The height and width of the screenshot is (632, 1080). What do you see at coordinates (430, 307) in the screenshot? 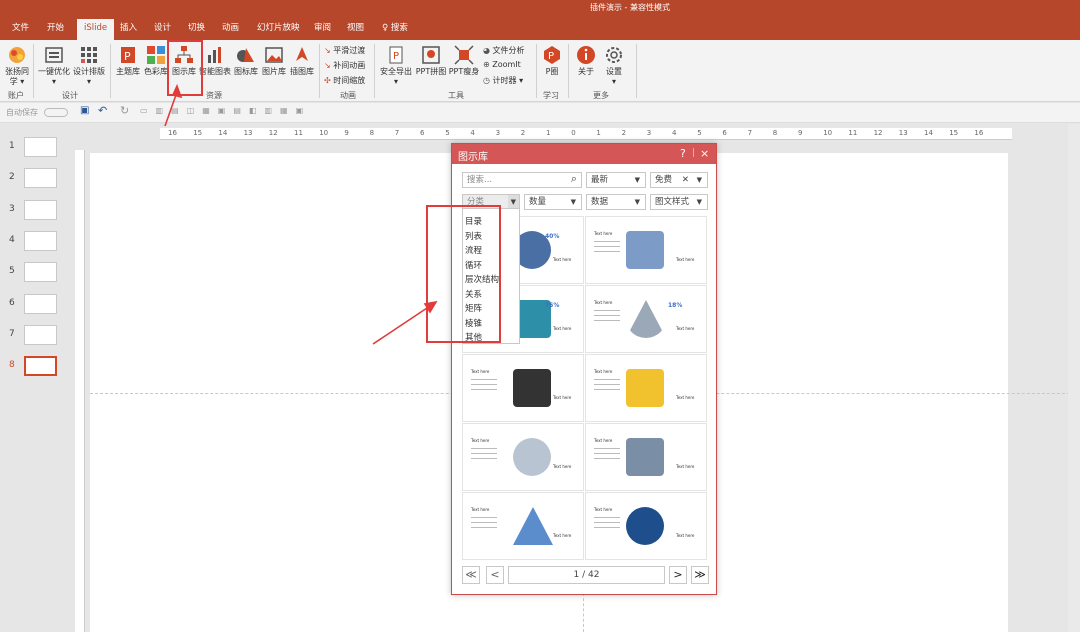
I see `arrow-head-menu` at bounding box center [430, 307].